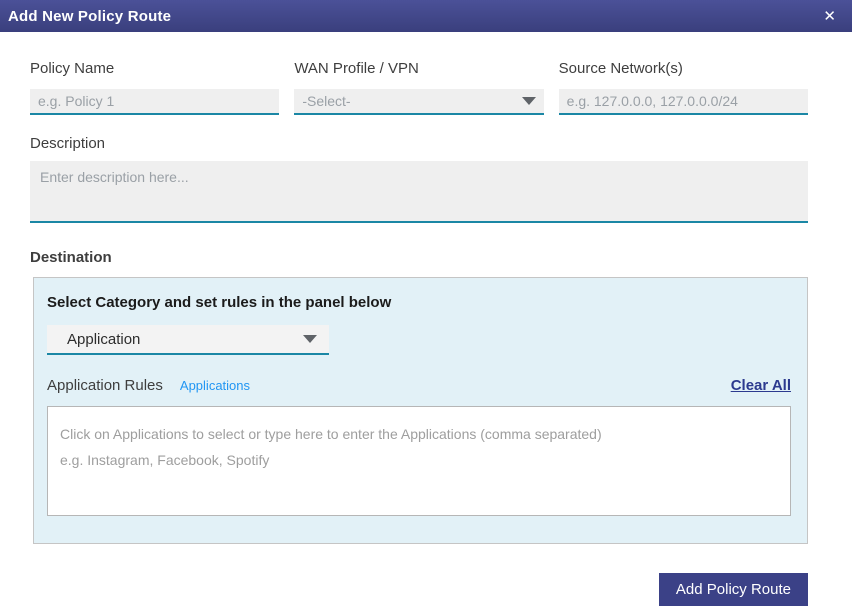 This screenshot has width=852, height=607. What do you see at coordinates (105, 385) in the screenshot?
I see `application-rules-label: Application Rules` at bounding box center [105, 385].